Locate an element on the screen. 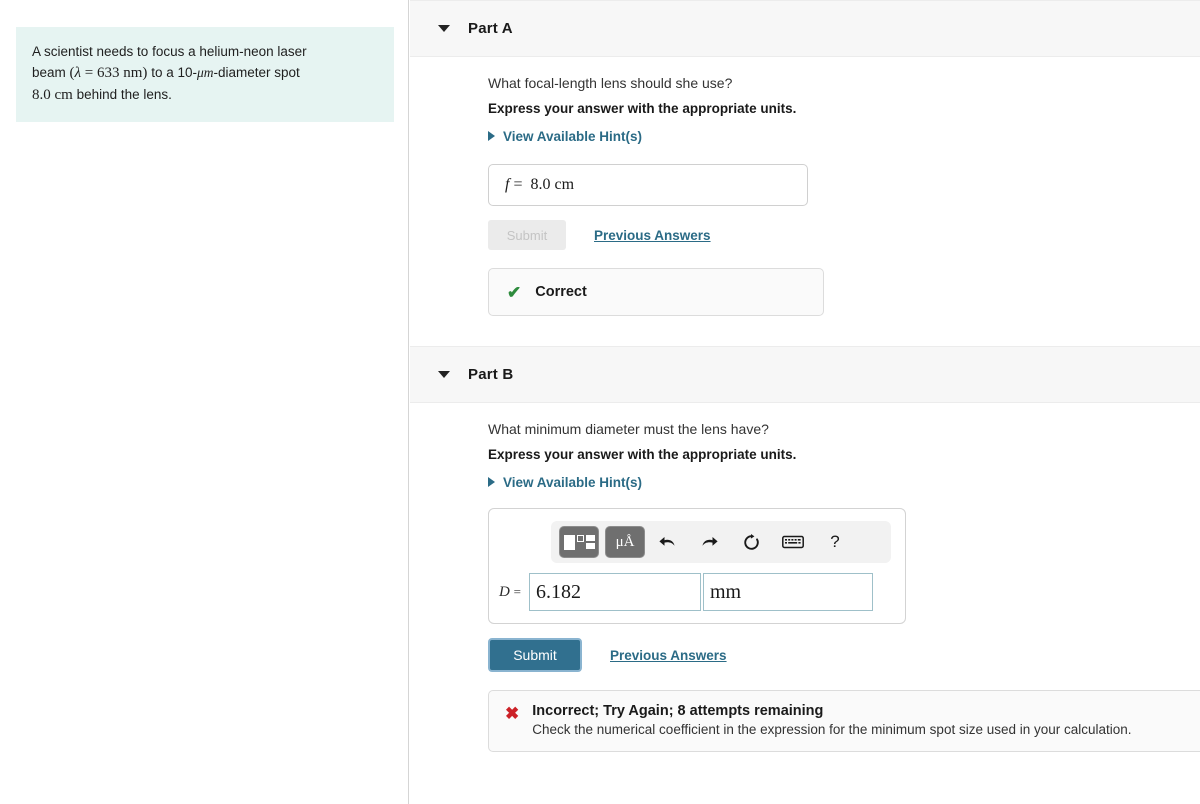  units-icon: μÅ is located at coordinates (625, 541).